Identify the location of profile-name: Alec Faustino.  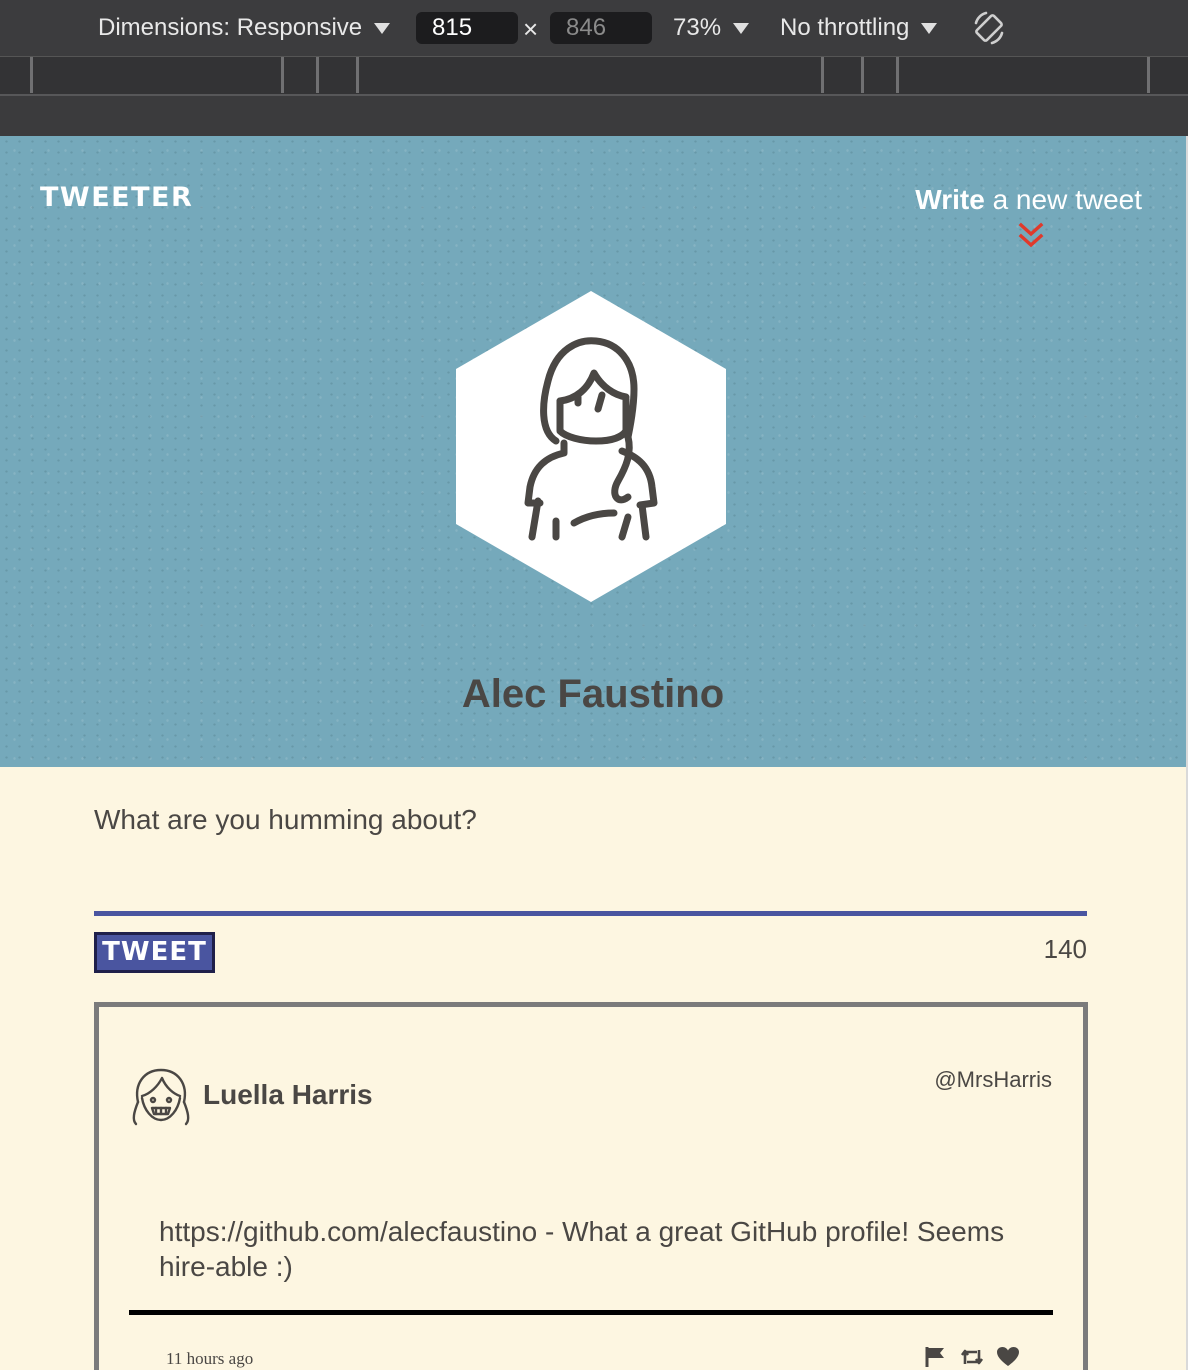
(593, 694).